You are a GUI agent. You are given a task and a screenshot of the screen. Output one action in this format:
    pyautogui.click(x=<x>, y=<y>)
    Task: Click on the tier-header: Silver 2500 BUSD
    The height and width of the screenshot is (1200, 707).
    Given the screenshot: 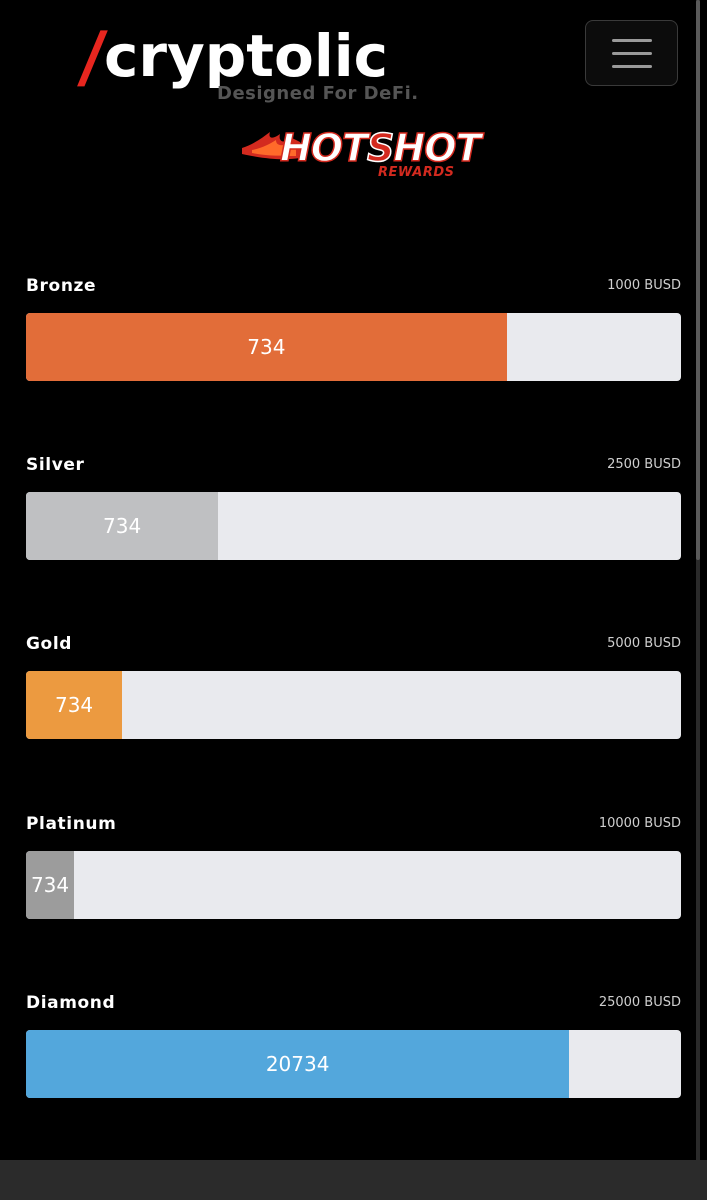 What is the action you would take?
    pyautogui.click(x=353, y=467)
    